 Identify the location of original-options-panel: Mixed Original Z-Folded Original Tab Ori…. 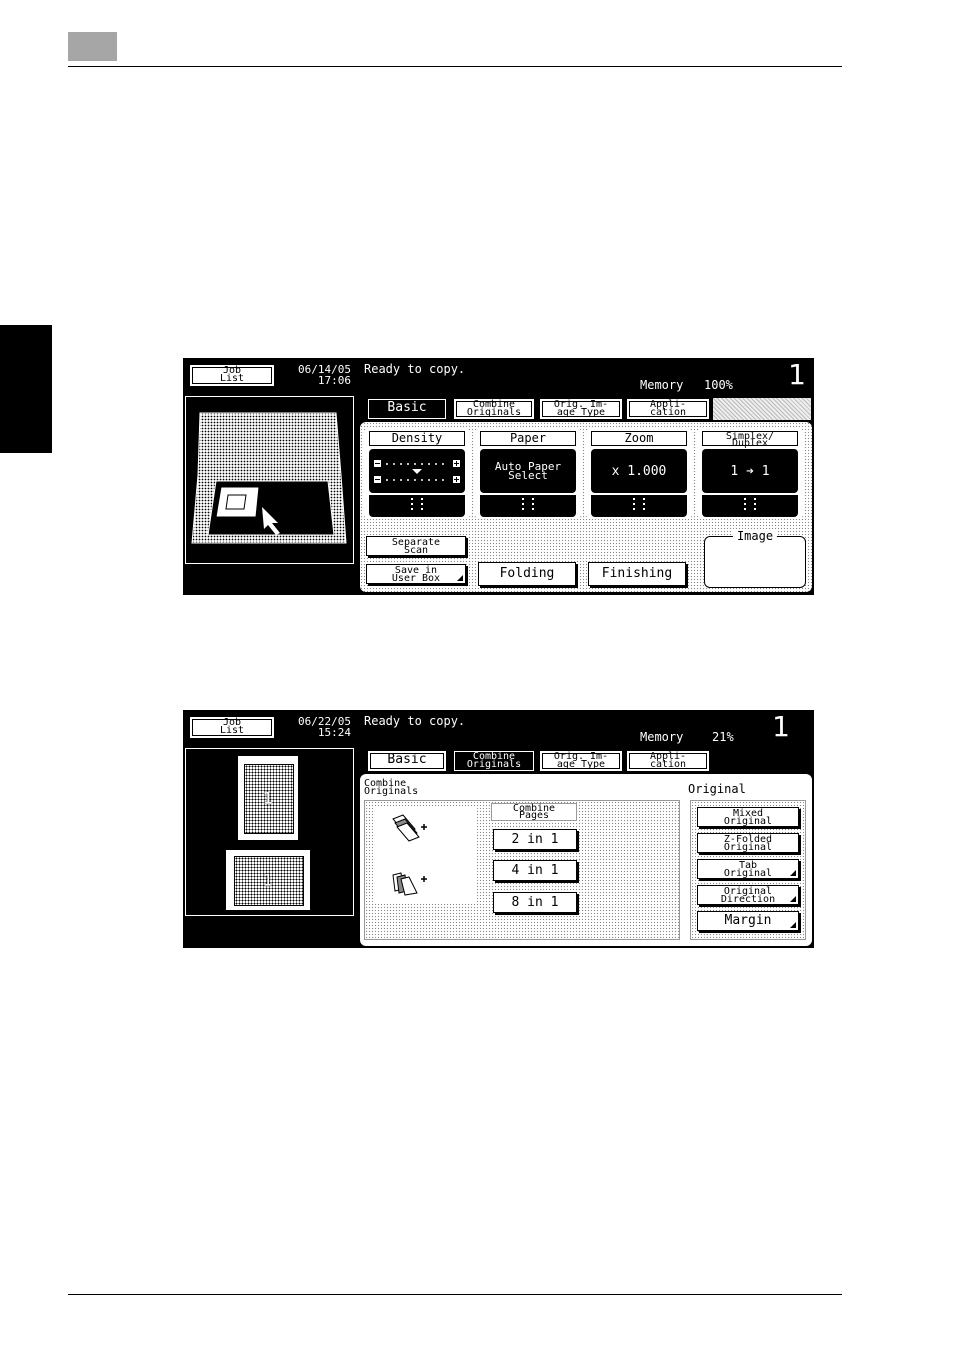
(748, 870).